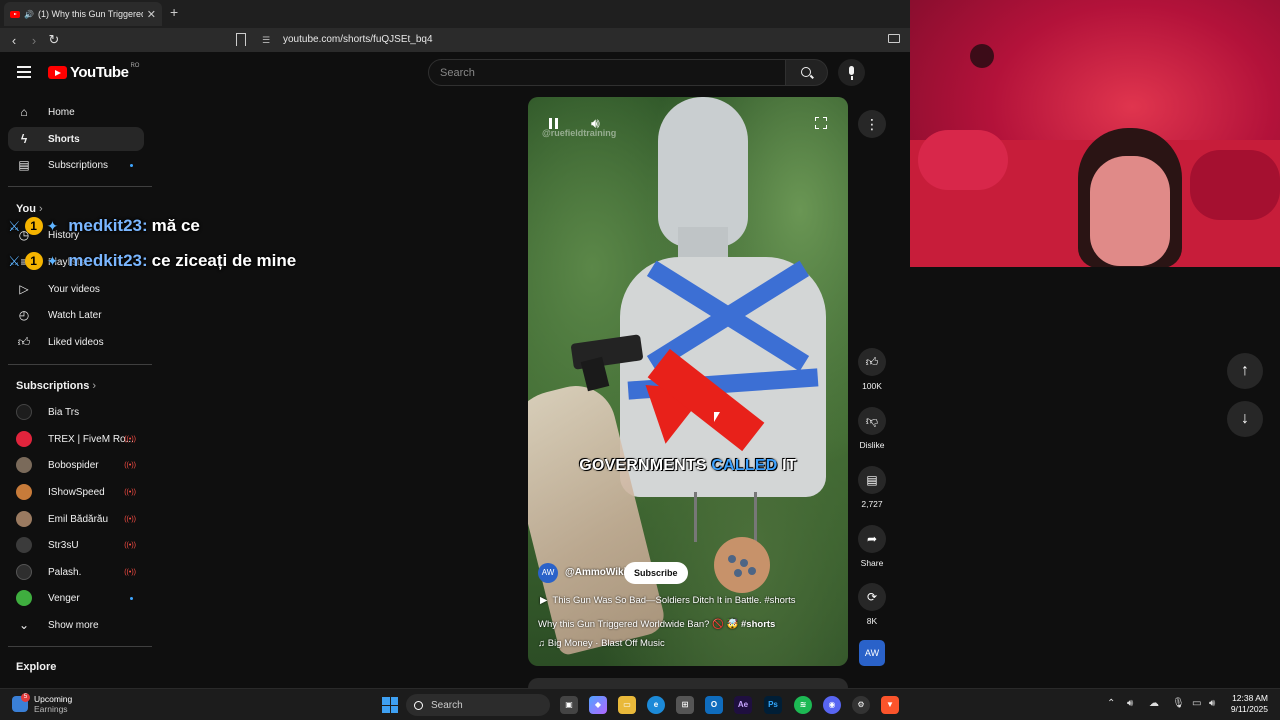 The image size is (1280, 720). I want to click on sidebar-item-liked-videos: 👍︎ Liked videos, so click(76, 342).